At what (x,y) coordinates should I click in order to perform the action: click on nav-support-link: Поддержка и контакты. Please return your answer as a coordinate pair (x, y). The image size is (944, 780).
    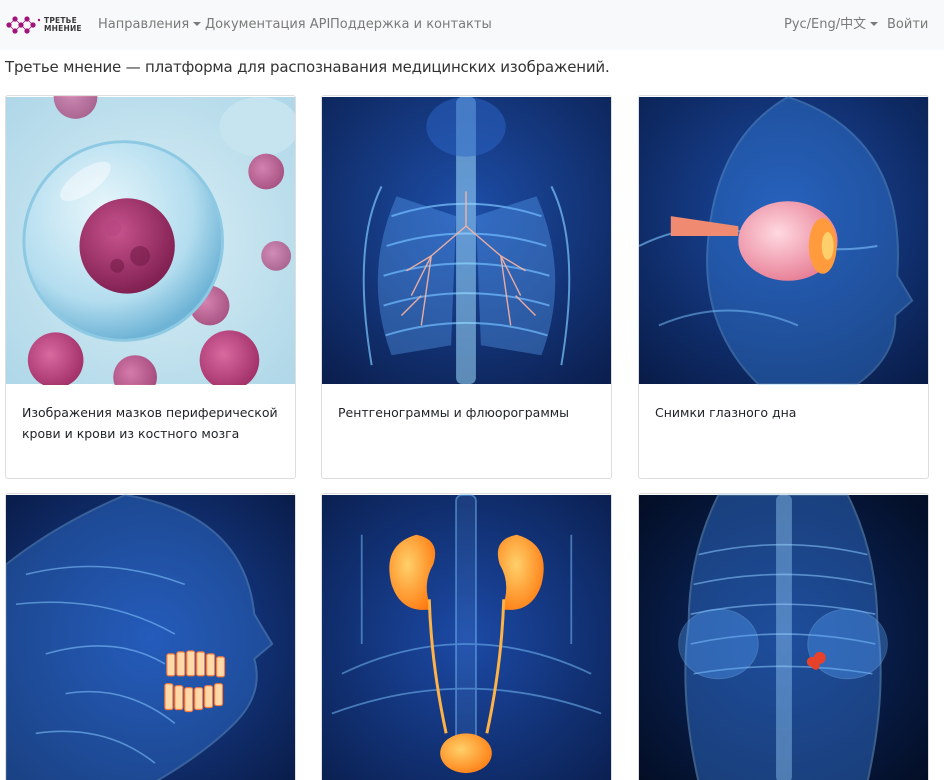
    Looking at the image, I should click on (411, 25).